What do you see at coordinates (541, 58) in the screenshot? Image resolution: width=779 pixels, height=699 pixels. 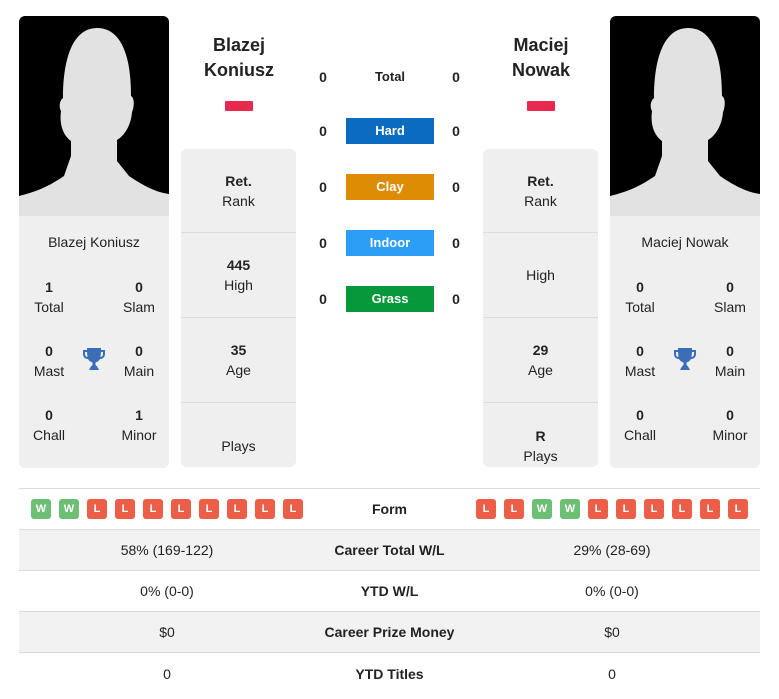 I see `player2-name: Maciej Nowak` at bounding box center [541, 58].